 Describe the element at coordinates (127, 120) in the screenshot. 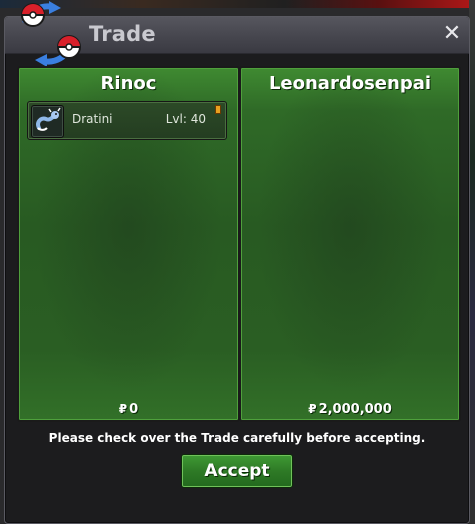

I see `trade-item-dratini: Dratini Lvl: 40` at that location.